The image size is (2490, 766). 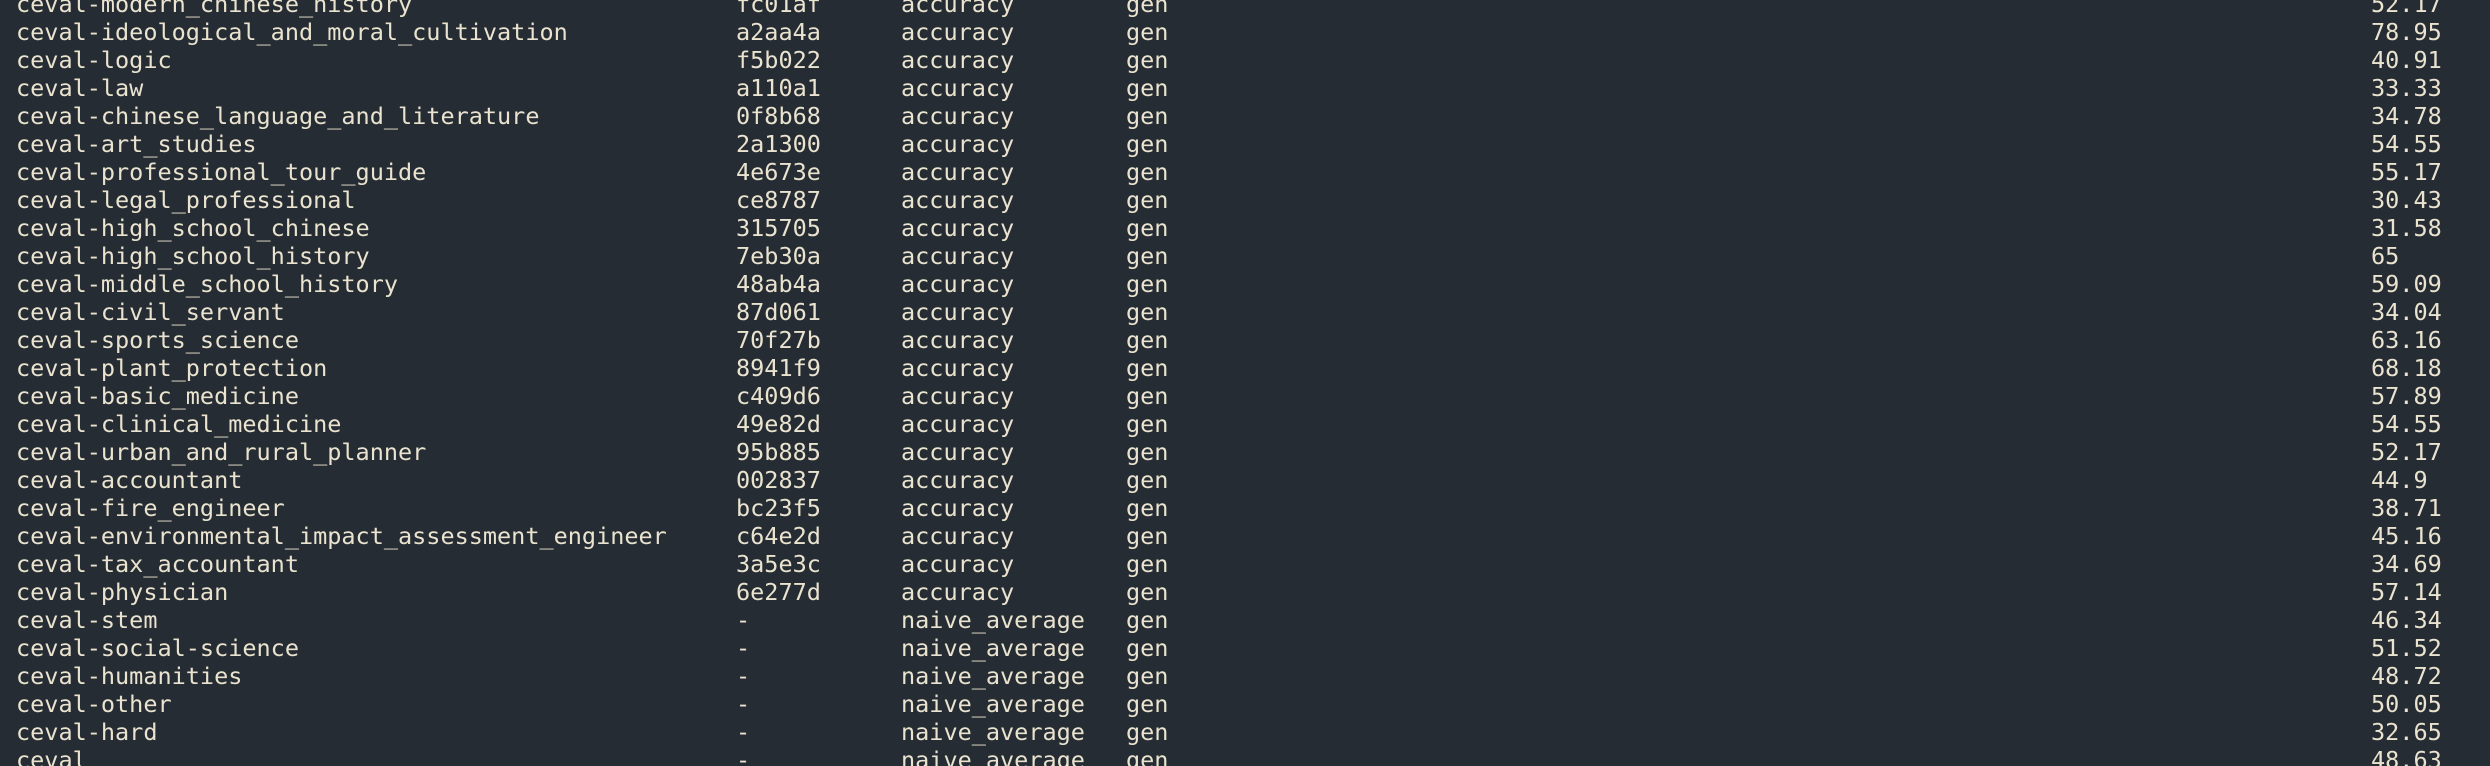 I want to click on dataset-version: 95b885, so click(x=778, y=452).